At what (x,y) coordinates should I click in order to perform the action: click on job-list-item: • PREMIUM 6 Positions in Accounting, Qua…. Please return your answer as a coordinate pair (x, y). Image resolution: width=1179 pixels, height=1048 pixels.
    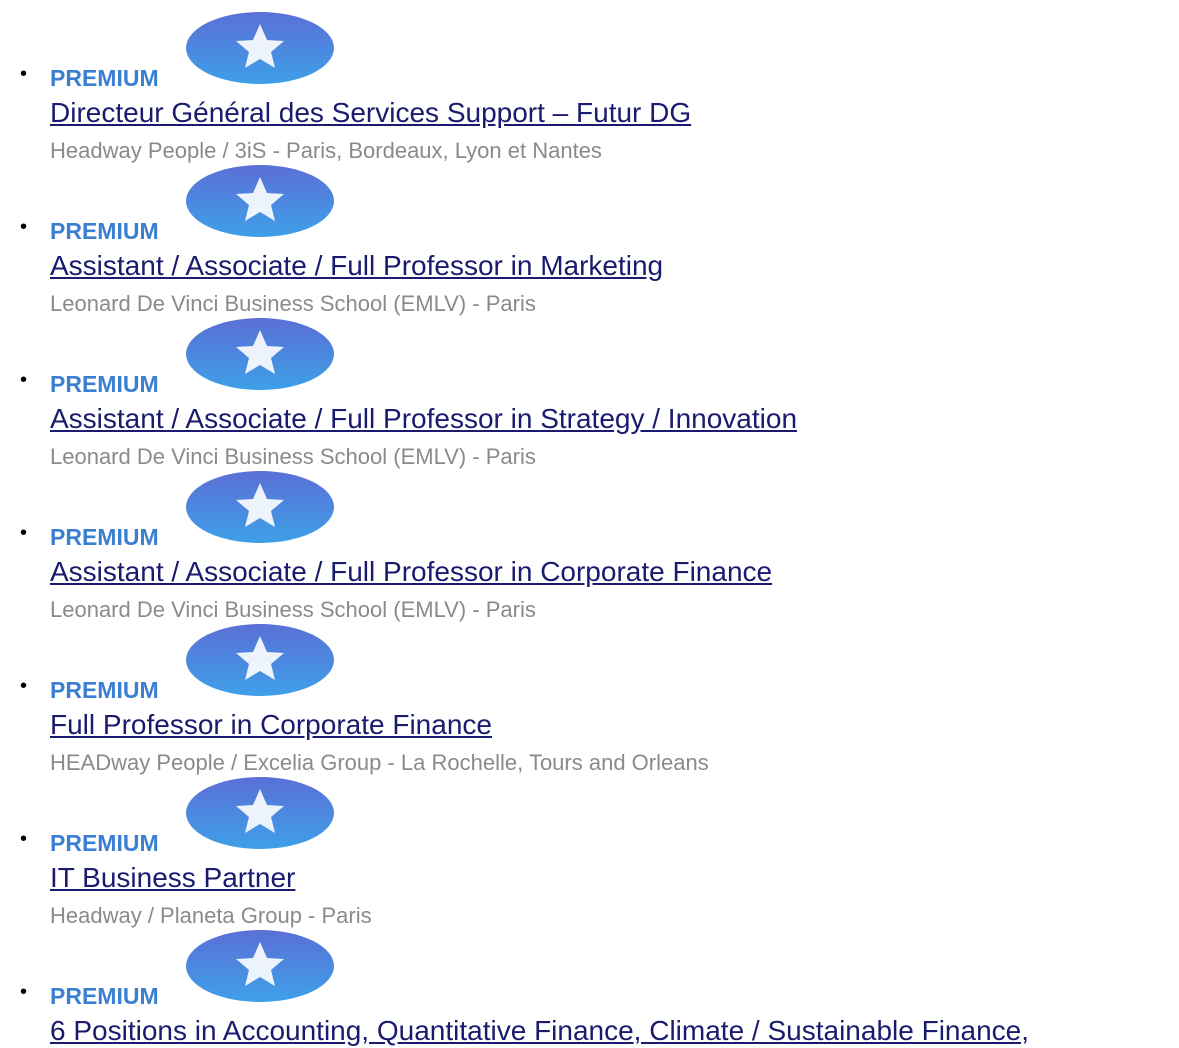
    Looking at the image, I should click on (589, 983).